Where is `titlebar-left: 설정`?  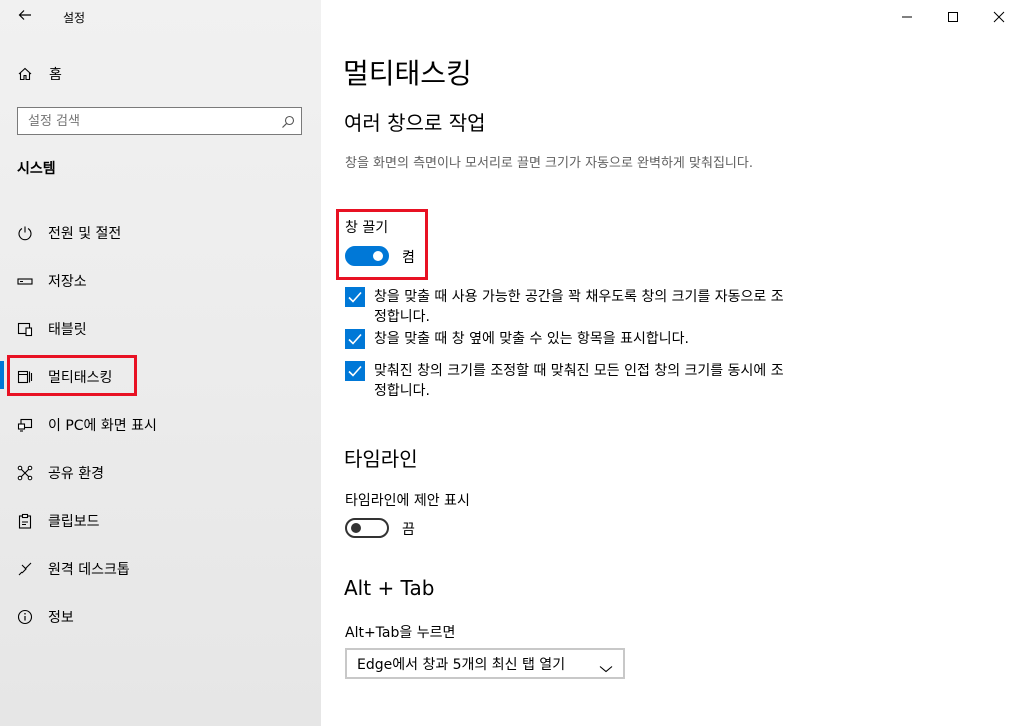 titlebar-left: 설정 is located at coordinates (160, 17).